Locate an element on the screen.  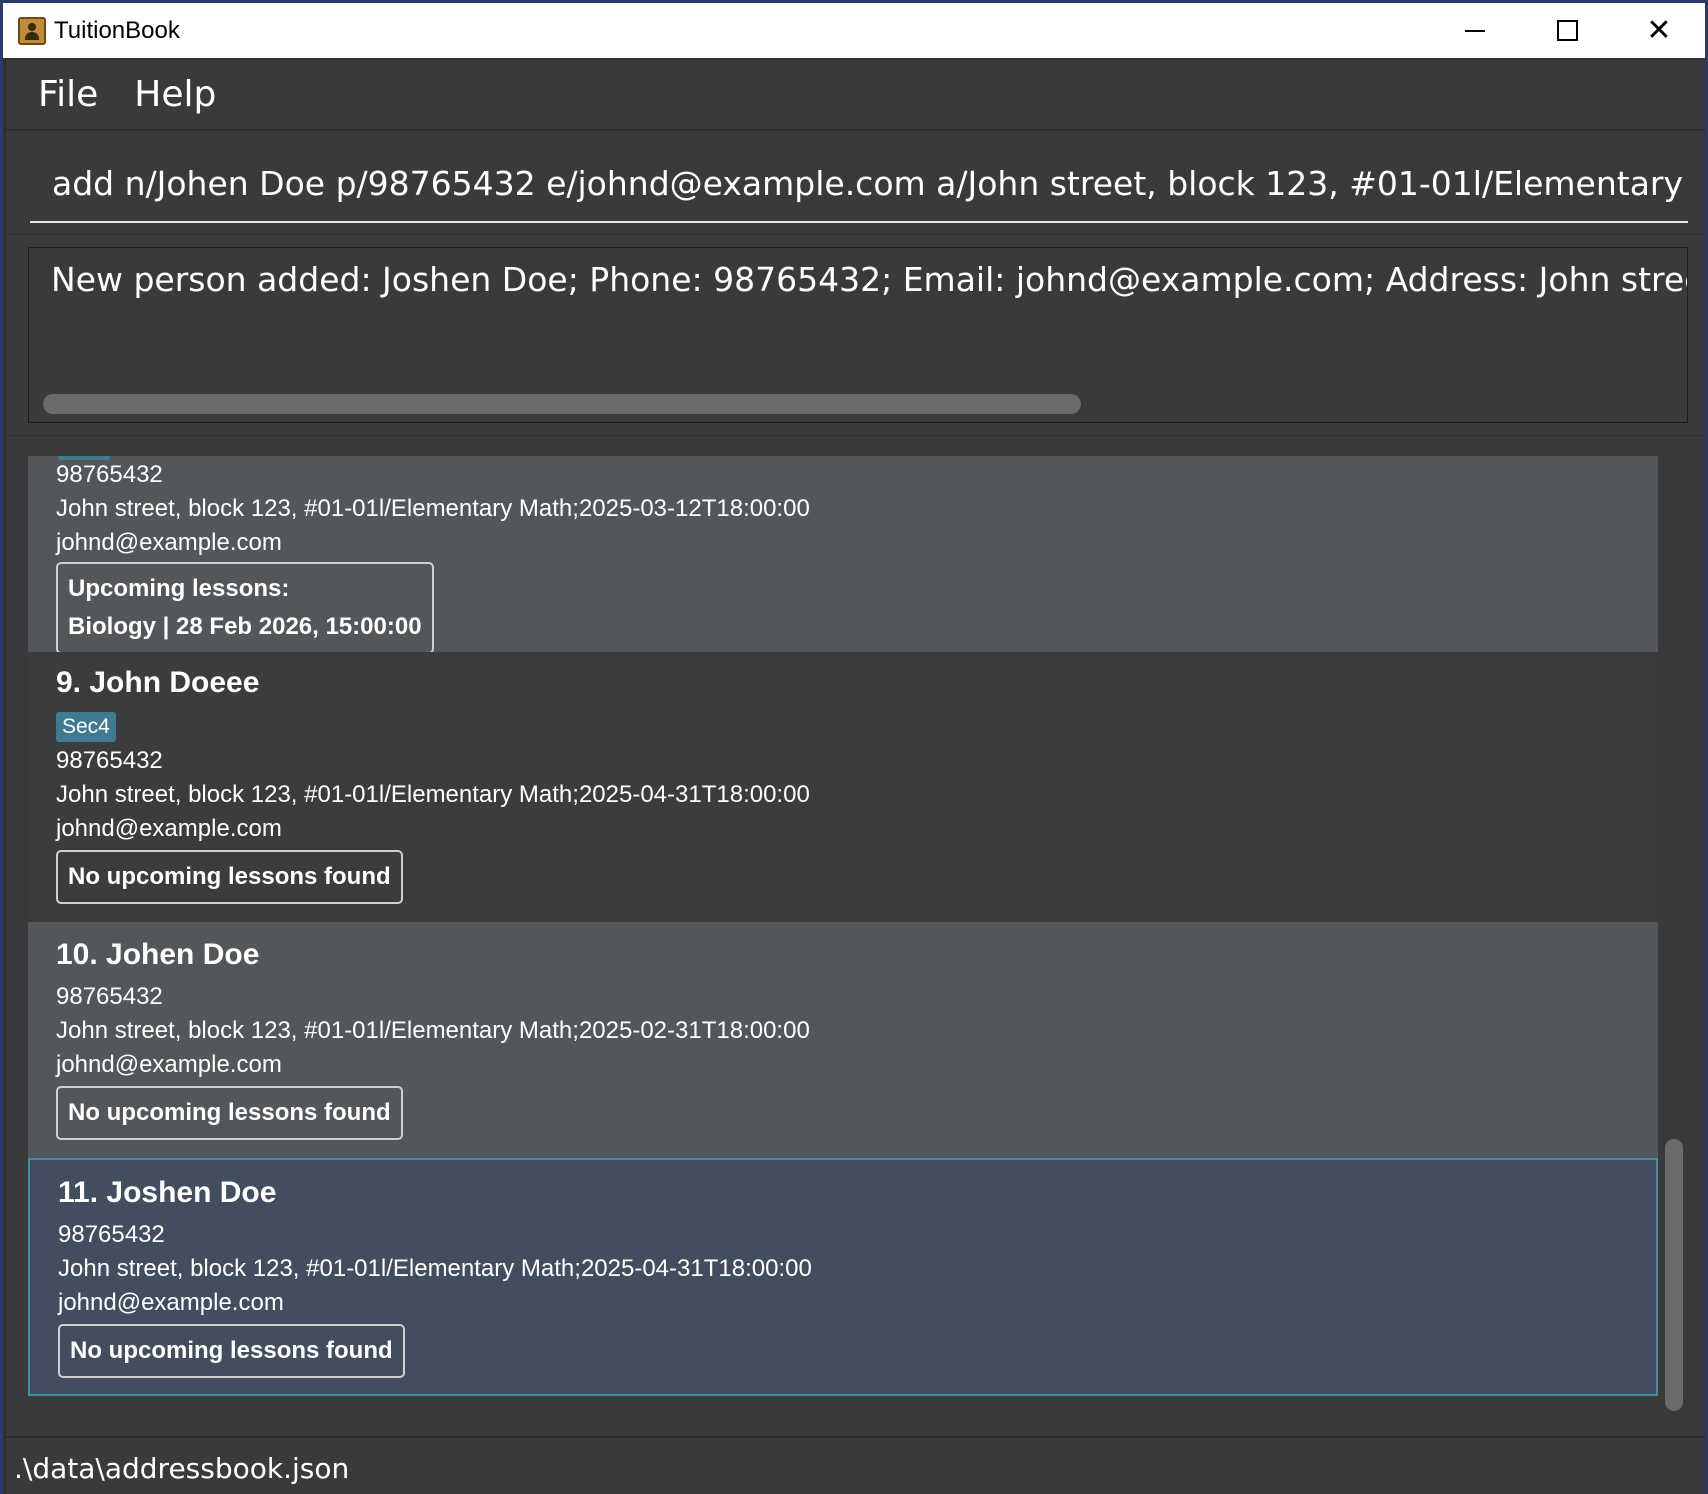
list-vertical-scrollbar is located at coordinates (1674, 1275).